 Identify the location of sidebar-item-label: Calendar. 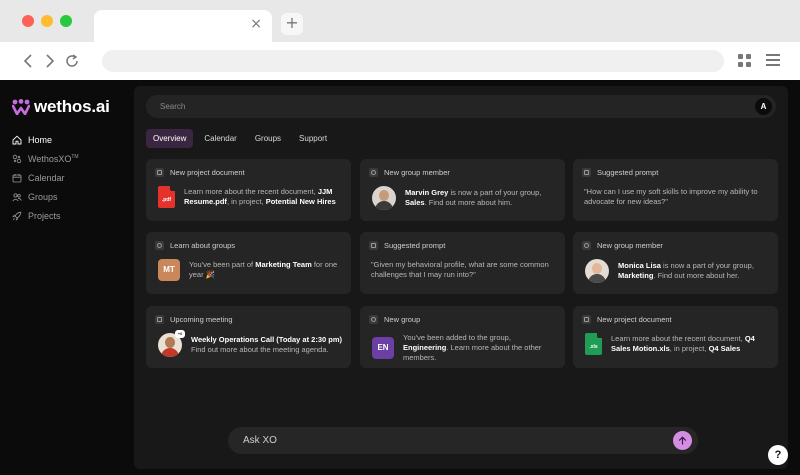
(46, 177).